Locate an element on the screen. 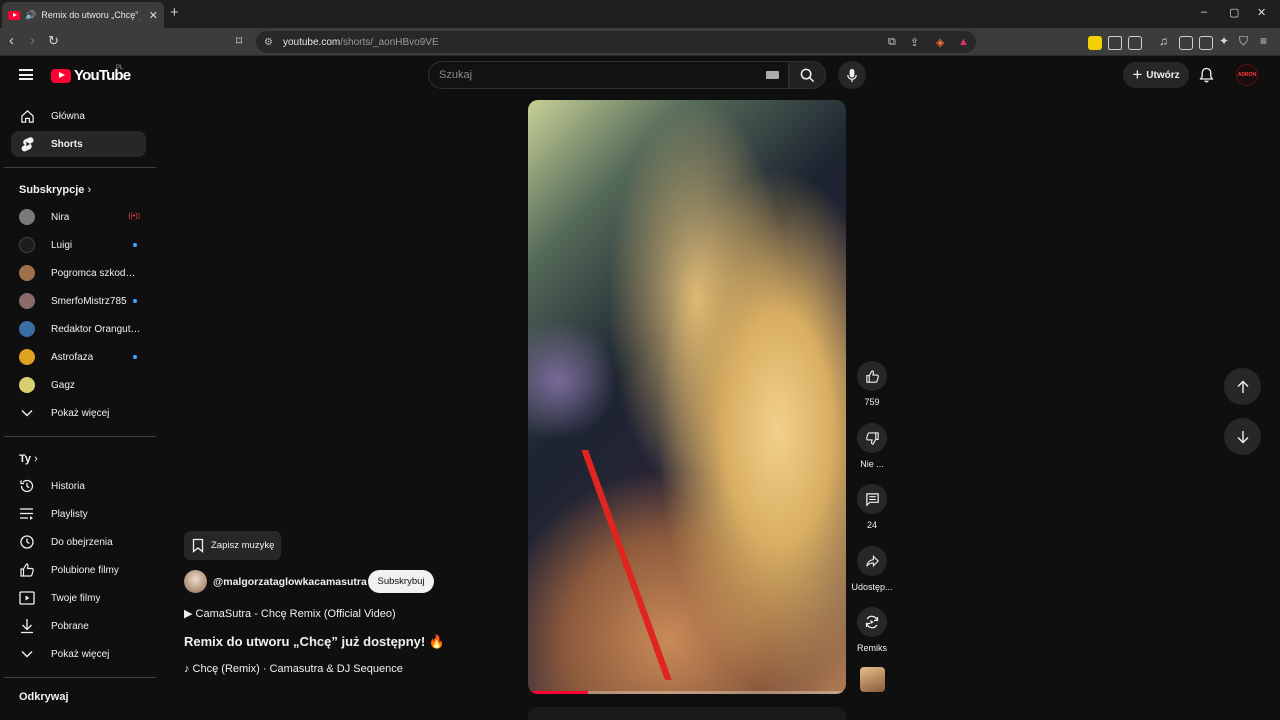 The image size is (1280, 720). sidebar-item-label: Twoje filmy is located at coordinates (76, 598).